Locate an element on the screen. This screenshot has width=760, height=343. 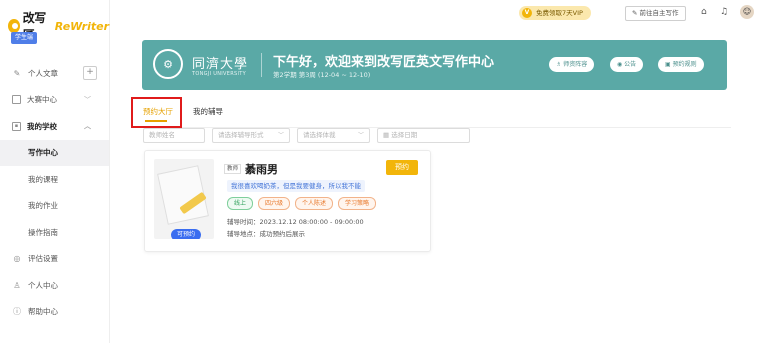
week-info: 第2学期 第3周 (12-04 ~ 12-10) is located at coordinates (322, 75).